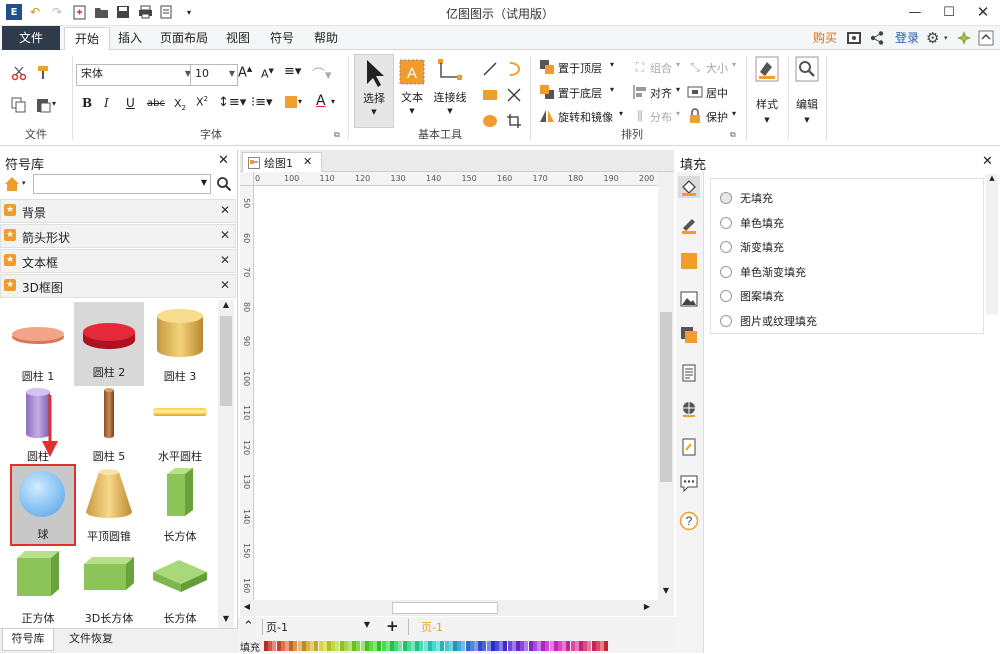  I want to click on text-tool-button: A 文本 ▼, so click(412, 90).